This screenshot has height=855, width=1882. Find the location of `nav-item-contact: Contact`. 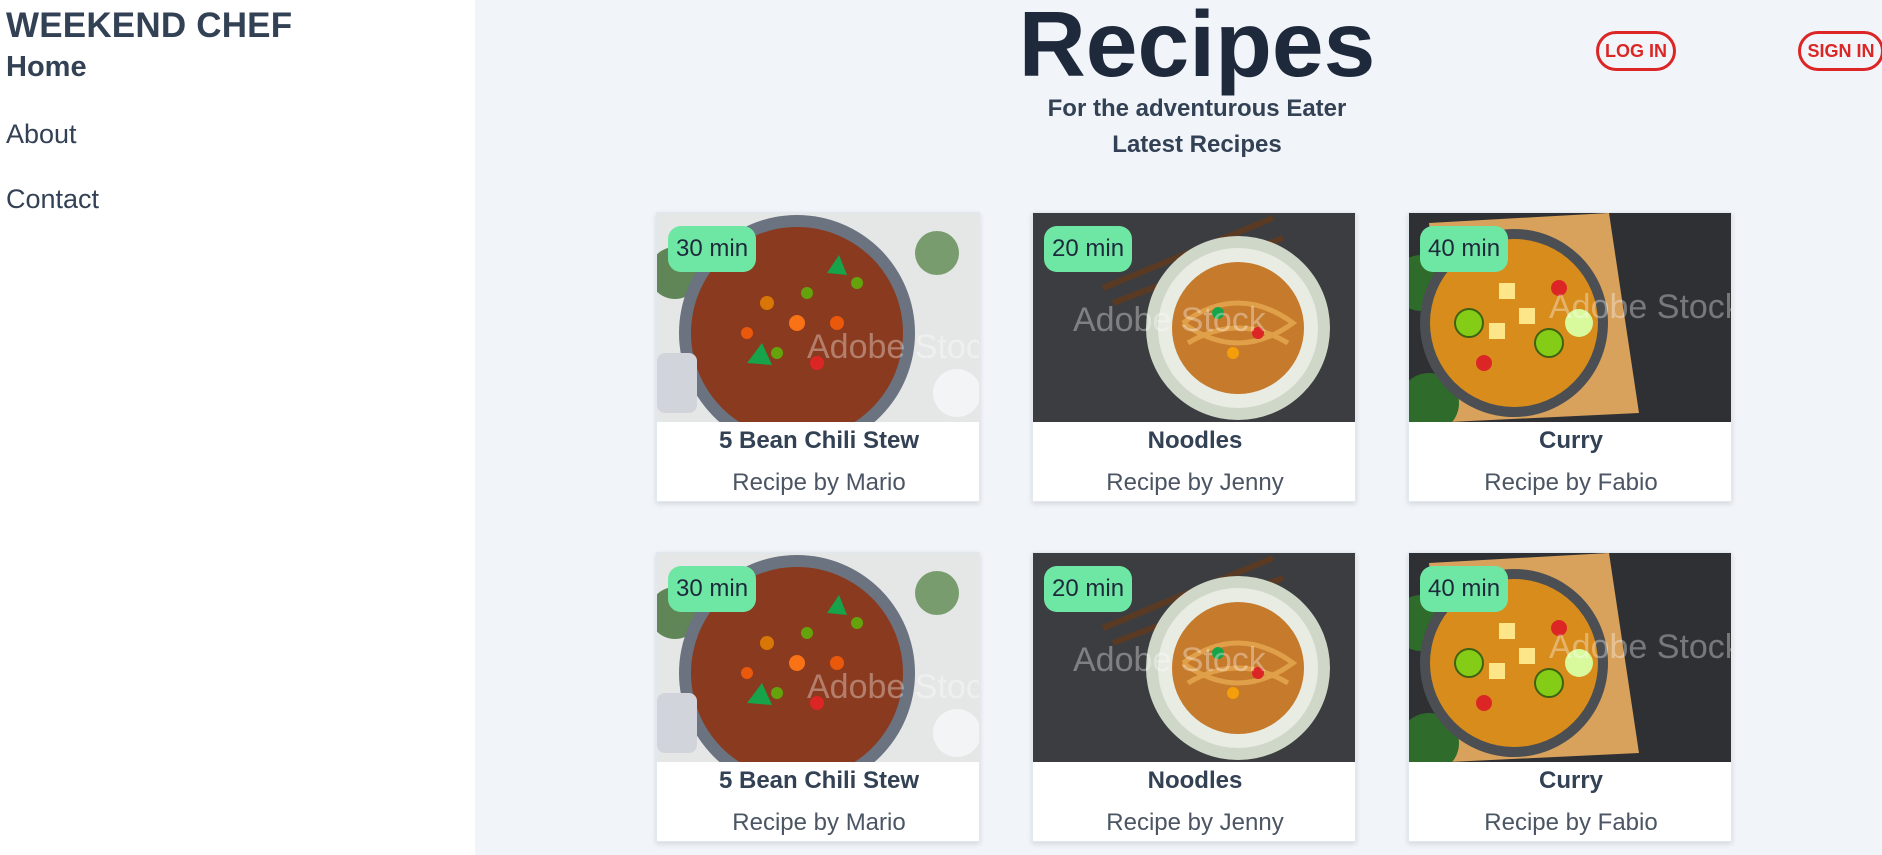

nav-item-contact: Contact is located at coordinates (52, 199).